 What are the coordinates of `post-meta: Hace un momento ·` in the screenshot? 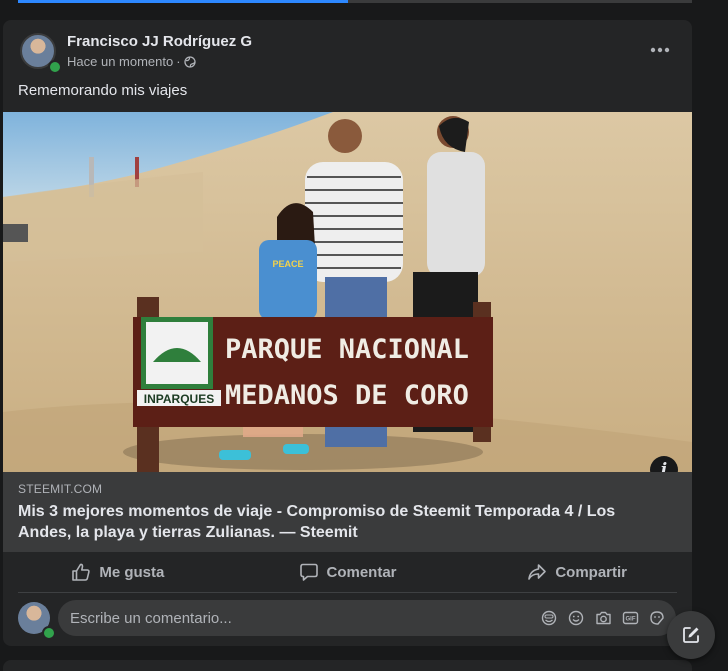 It's located at (131, 61).